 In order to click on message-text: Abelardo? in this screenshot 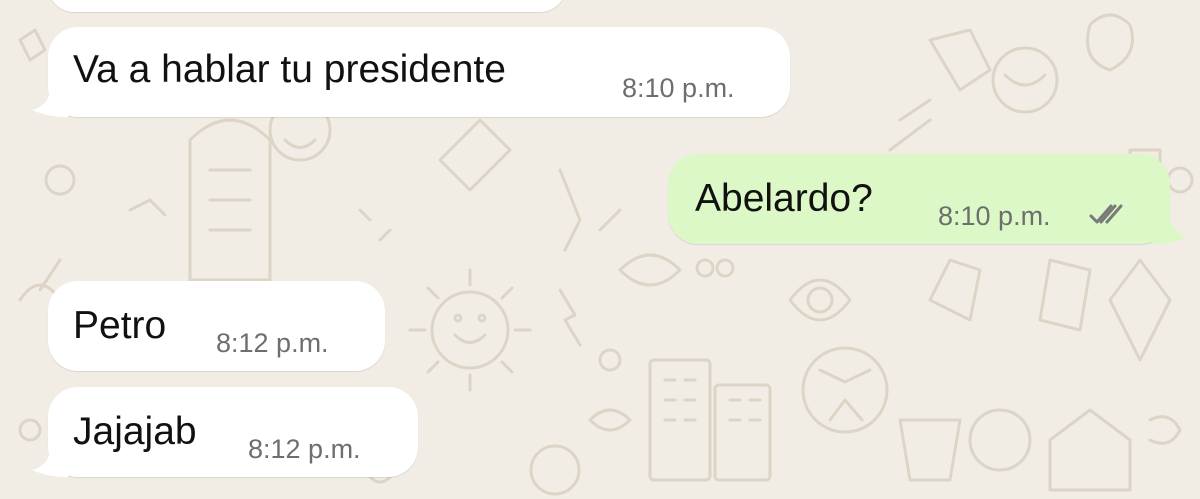, I will do `click(784, 198)`.